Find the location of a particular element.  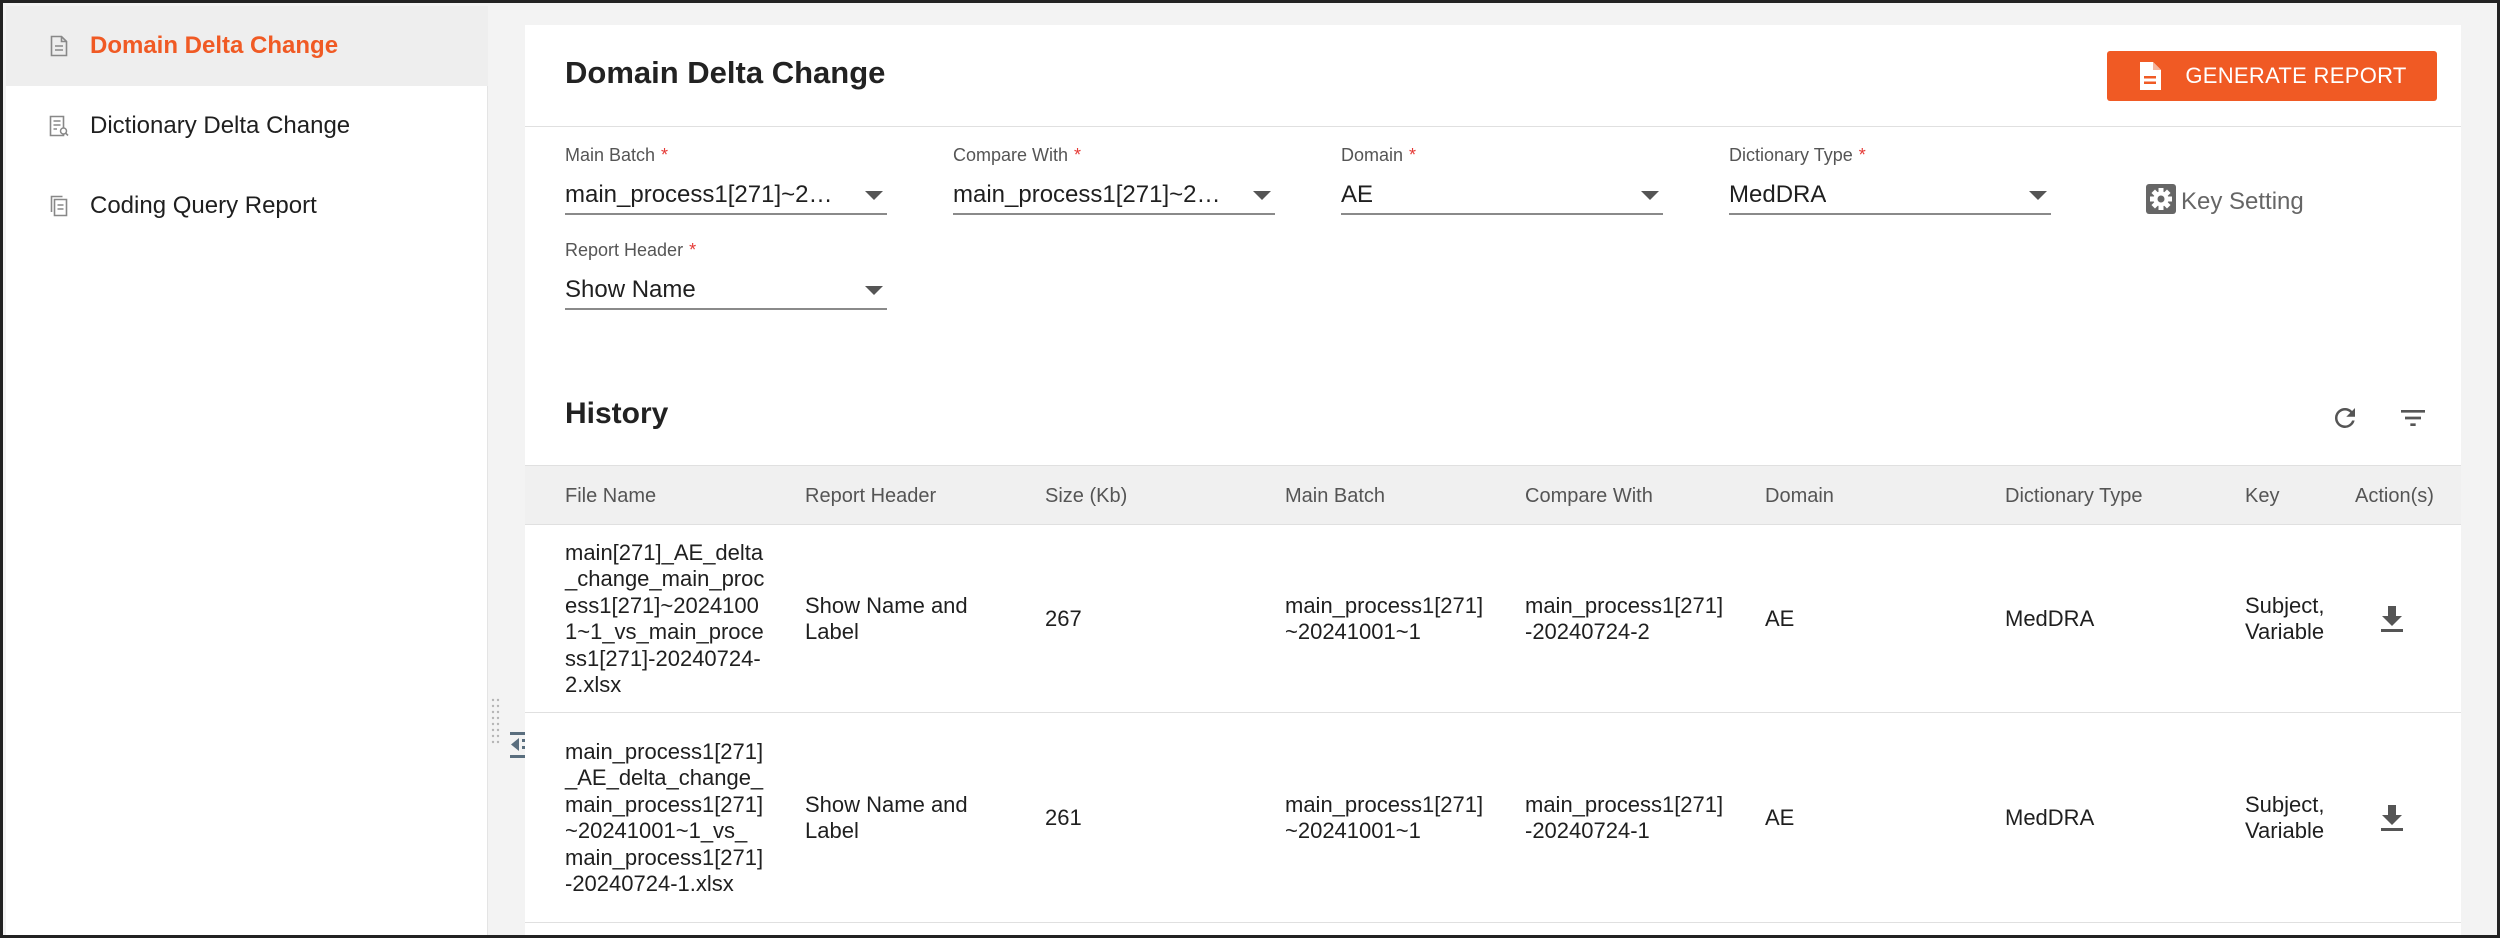

dictionary-type-value: MedDRA is located at coordinates (1778, 194).